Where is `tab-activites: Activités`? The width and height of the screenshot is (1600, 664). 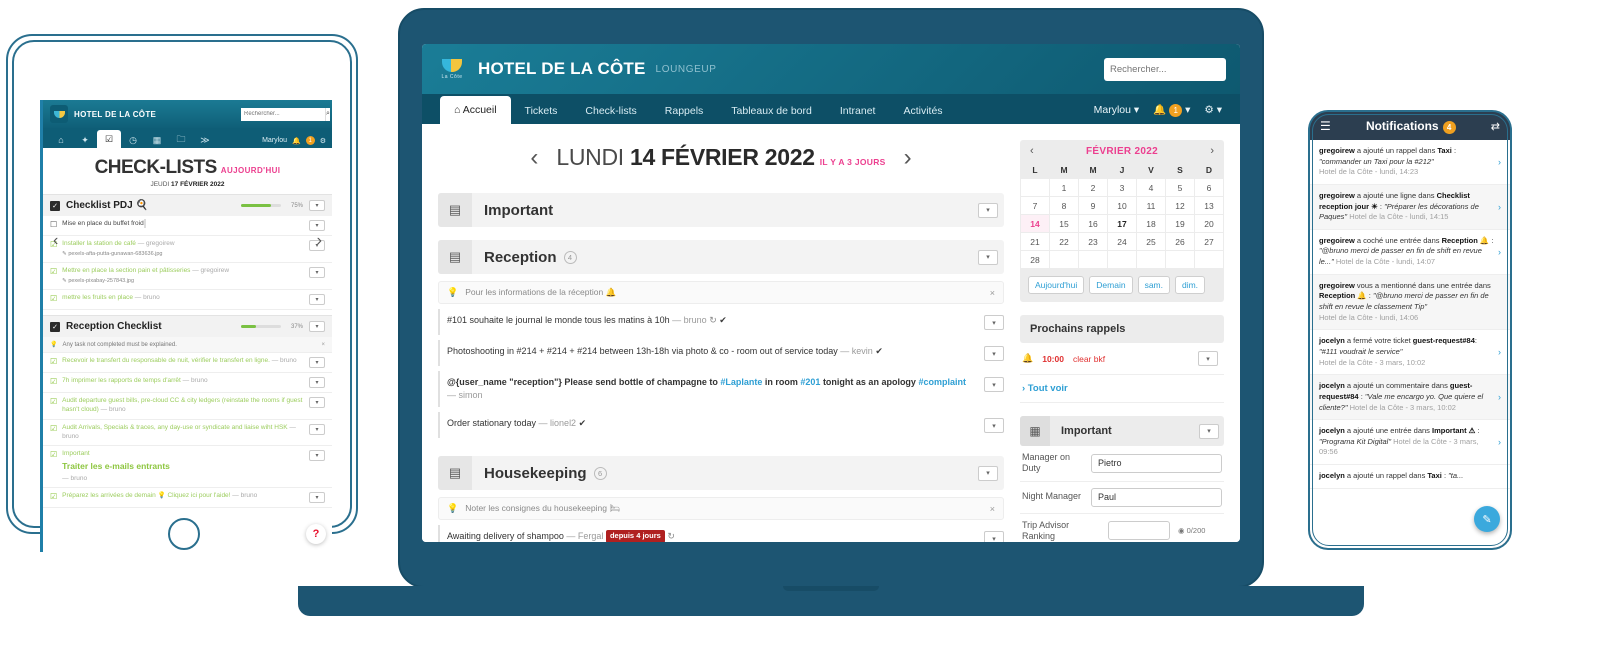
tab-activites: Activités is located at coordinates (922, 111).